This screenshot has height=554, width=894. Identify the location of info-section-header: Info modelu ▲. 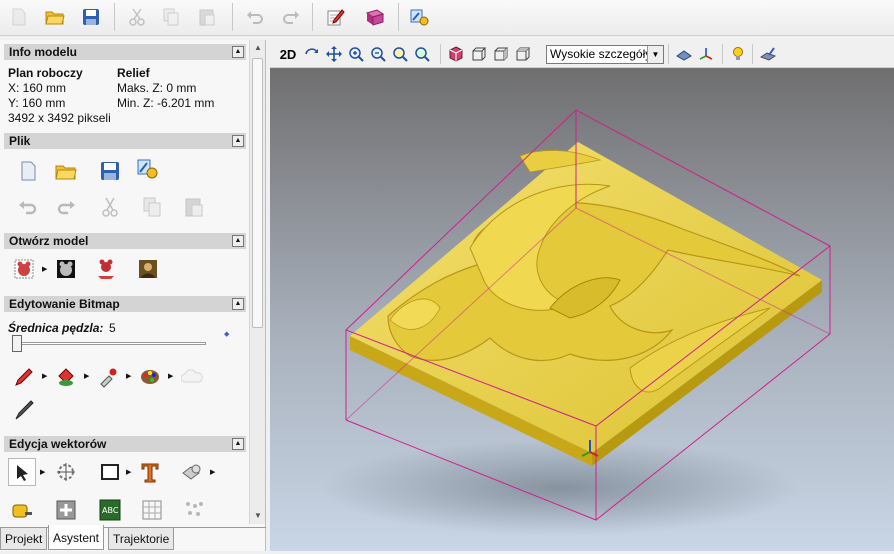
(125, 52).